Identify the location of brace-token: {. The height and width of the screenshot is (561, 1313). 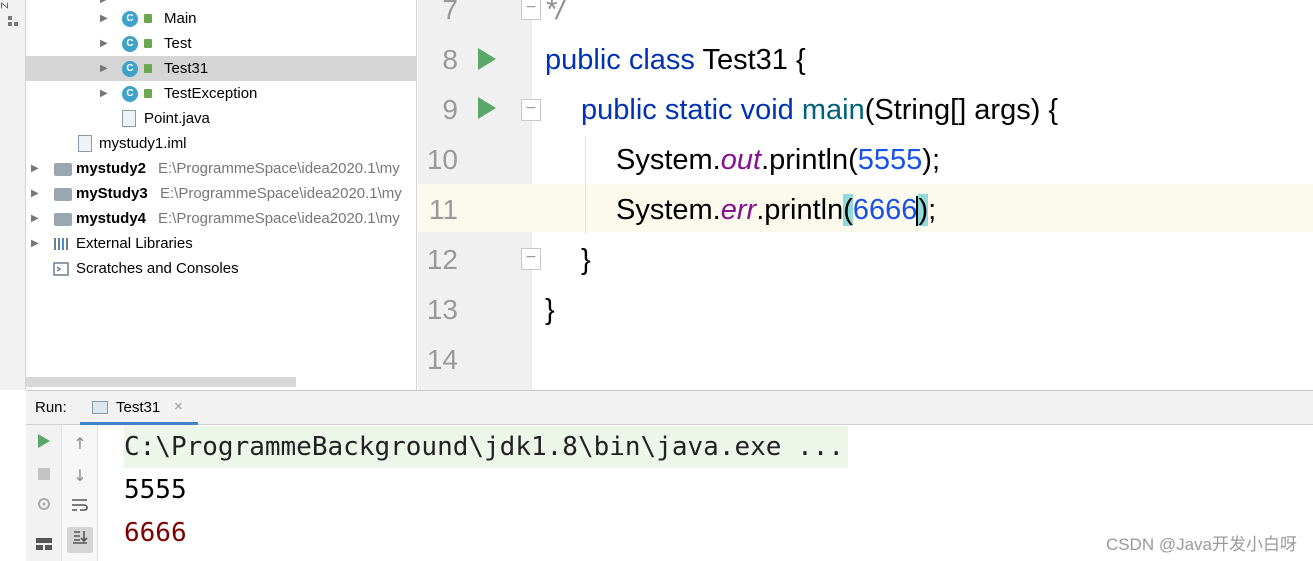
(800, 60).